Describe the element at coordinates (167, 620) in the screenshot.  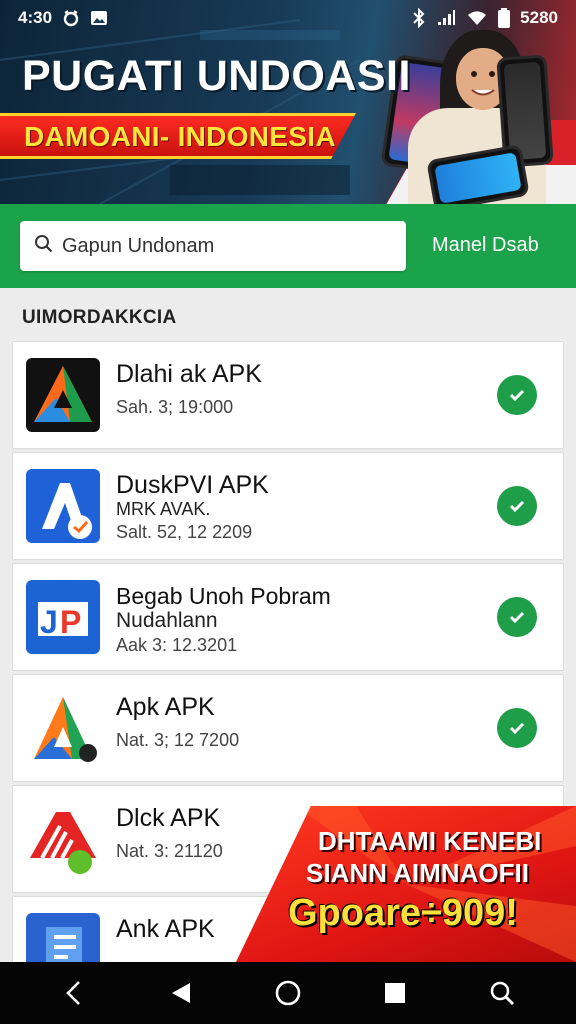
I see `app-subtitle: Nudahlann` at that location.